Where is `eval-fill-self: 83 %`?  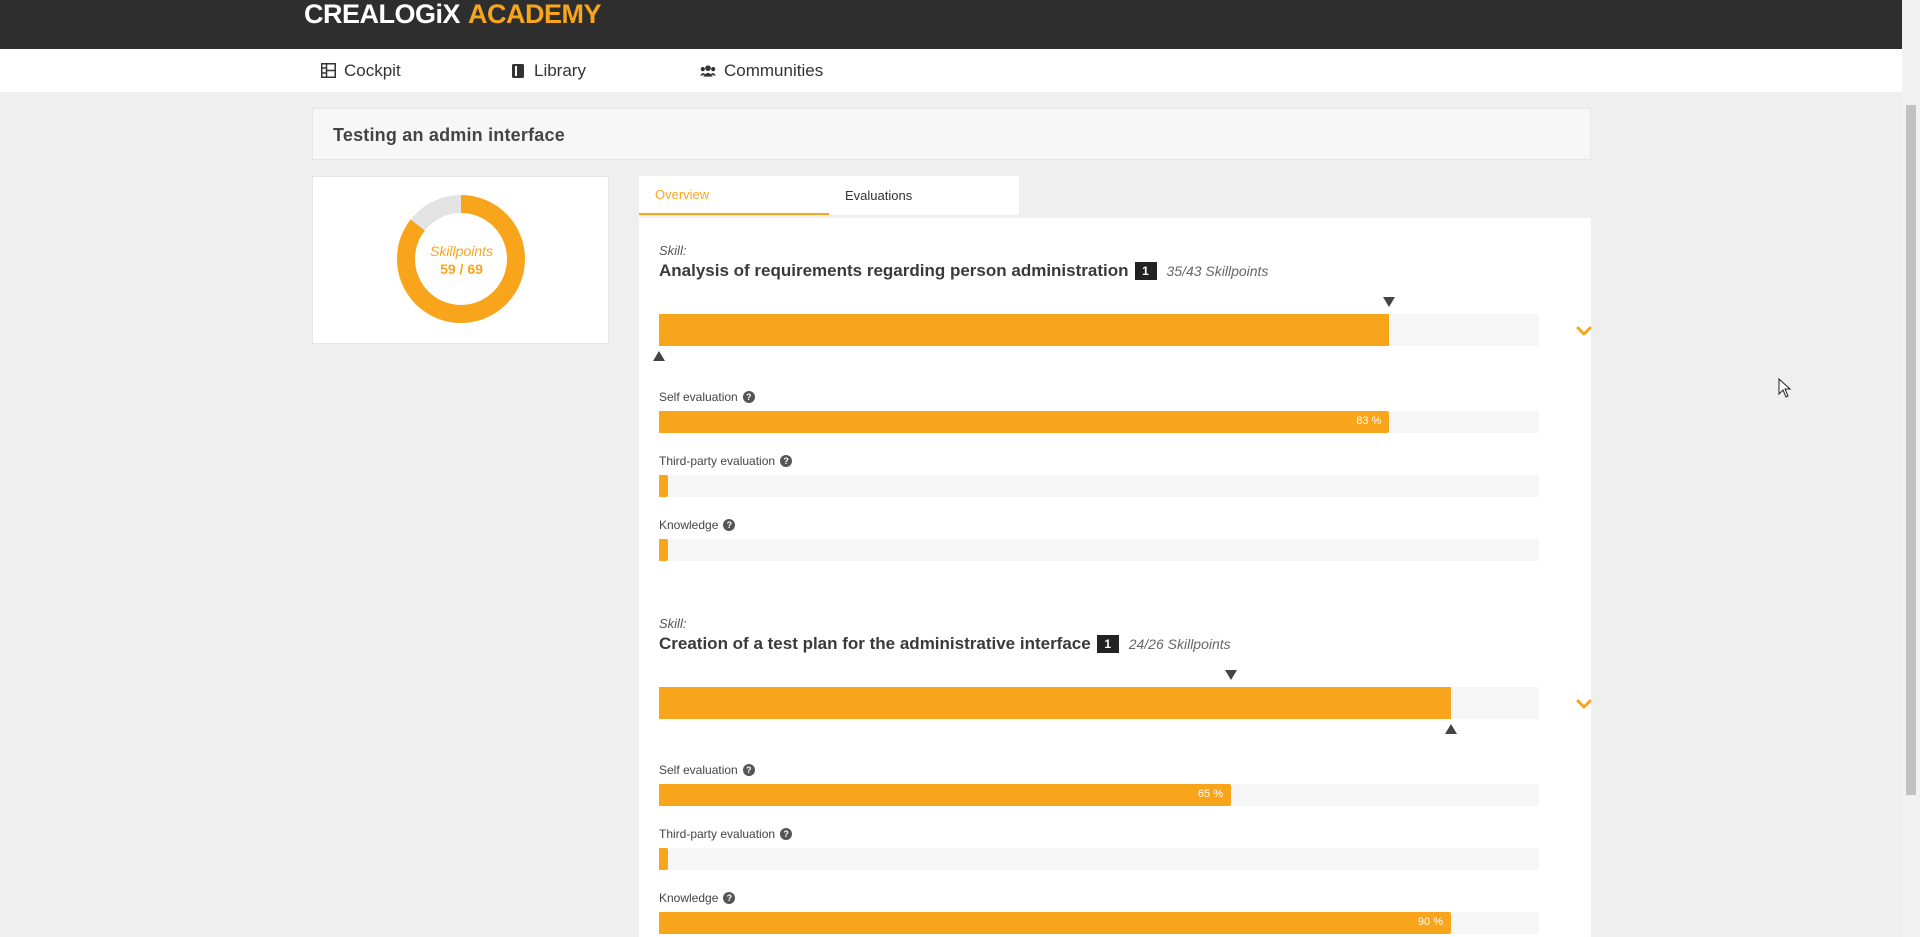
eval-fill-self: 83 % is located at coordinates (1024, 422).